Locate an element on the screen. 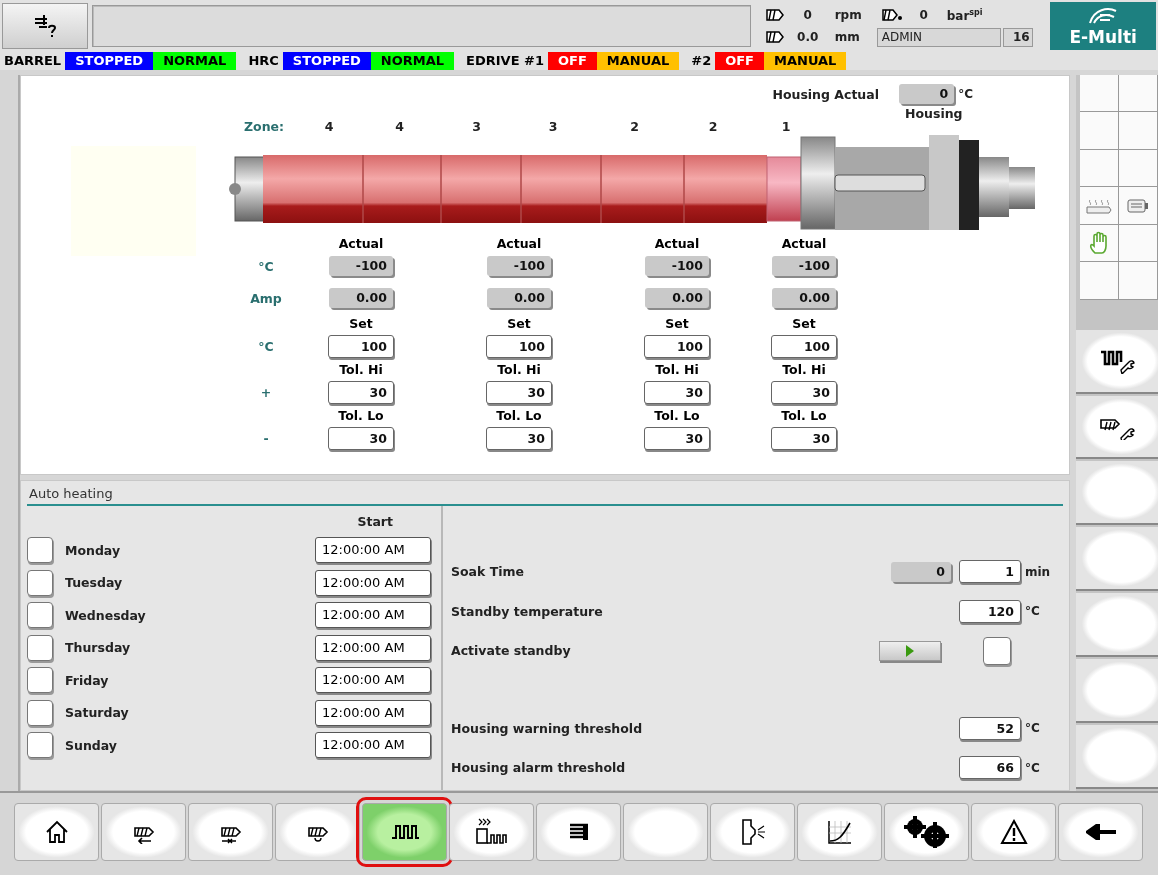 Image resolution: width=1158 pixels, height=875 pixels. back-arrow-icon is located at coordinates (1100, 832).